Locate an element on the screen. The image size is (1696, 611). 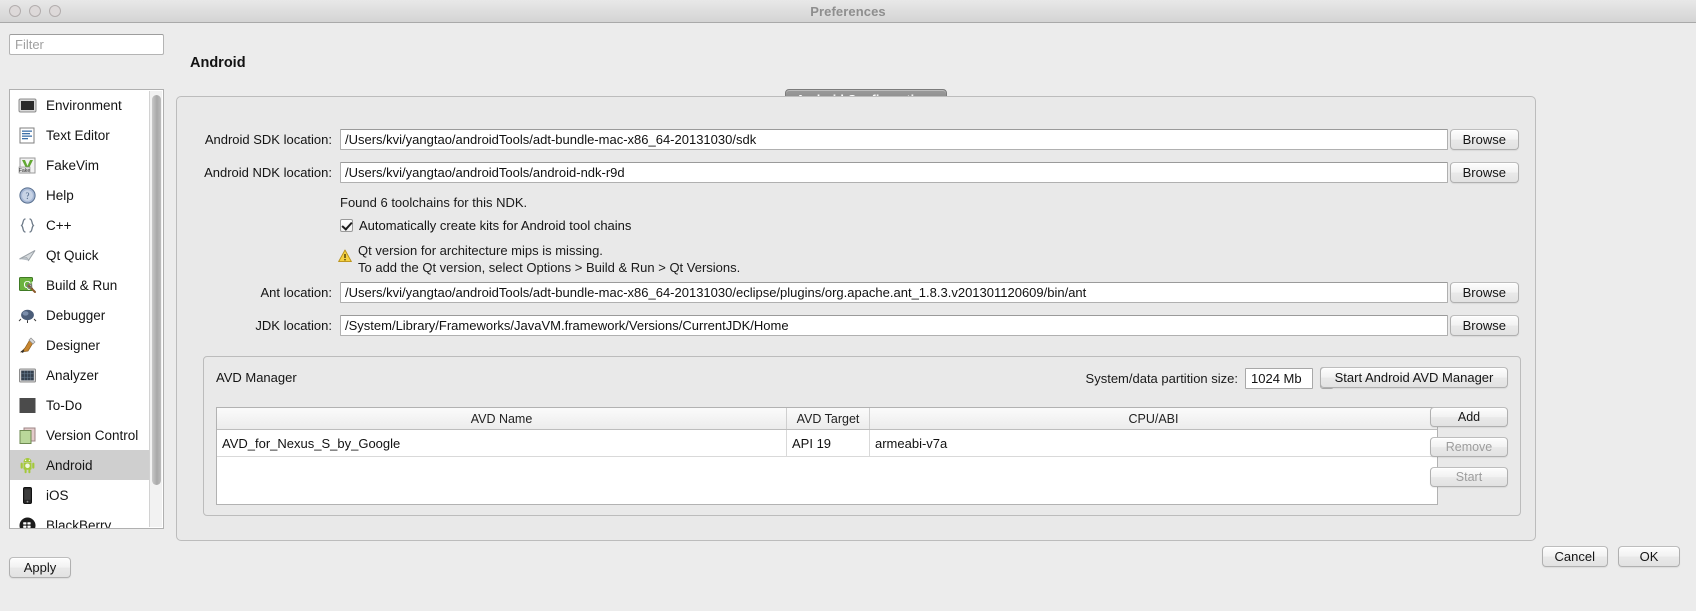
start-avd-button: Start is located at coordinates (1469, 477).